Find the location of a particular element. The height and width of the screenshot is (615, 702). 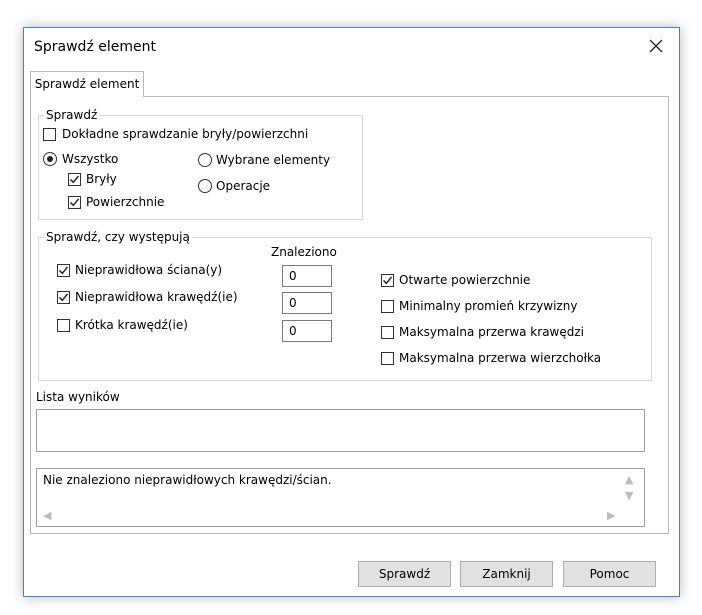

scroll-down-icon: ▼ is located at coordinates (629, 495).